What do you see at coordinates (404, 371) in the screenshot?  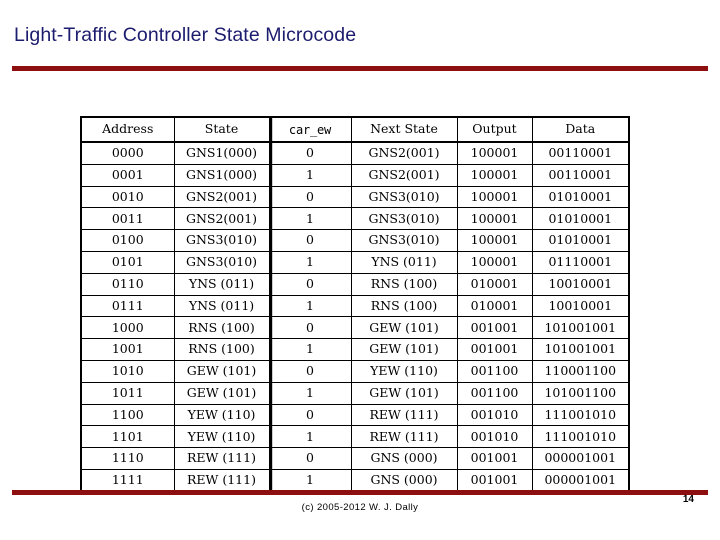 I see `cell-next-state: YEW (110)` at bounding box center [404, 371].